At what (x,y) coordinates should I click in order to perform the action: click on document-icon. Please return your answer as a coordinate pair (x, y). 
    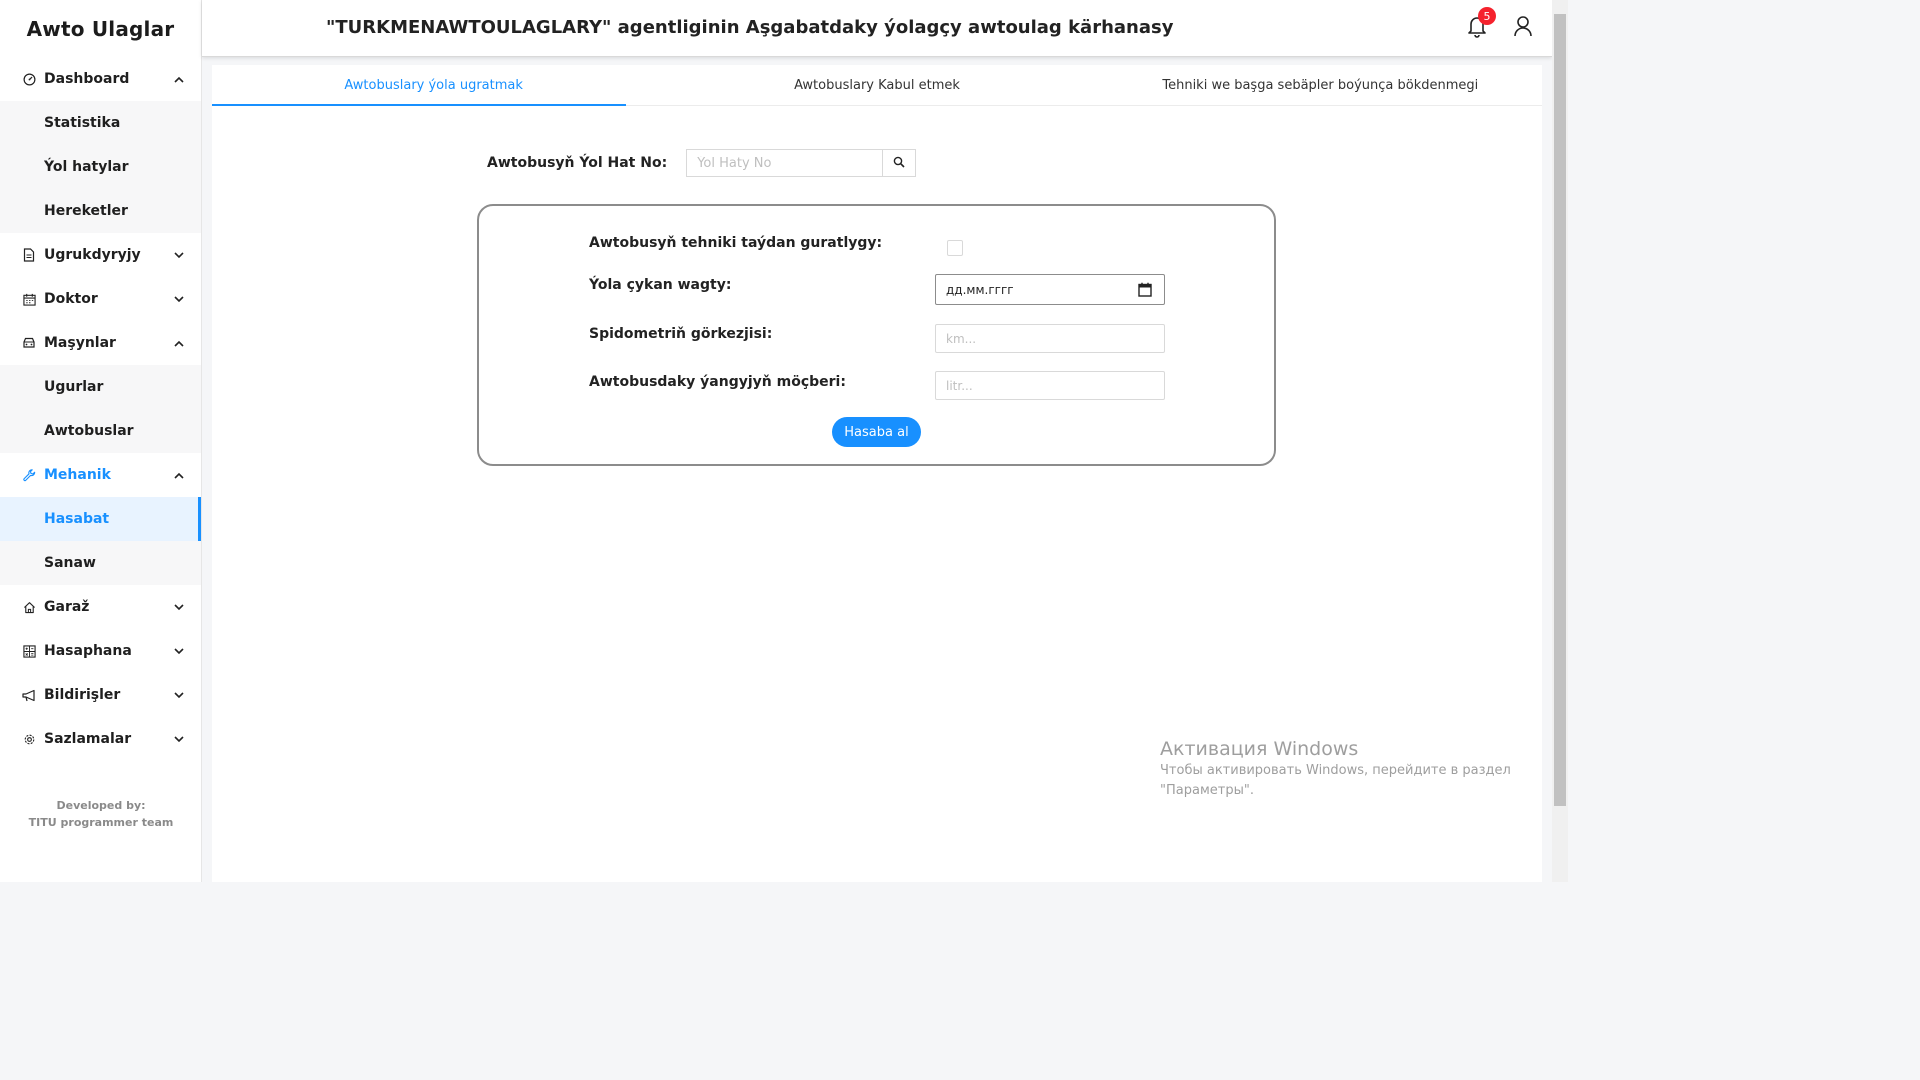
    Looking at the image, I should click on (29, 255).